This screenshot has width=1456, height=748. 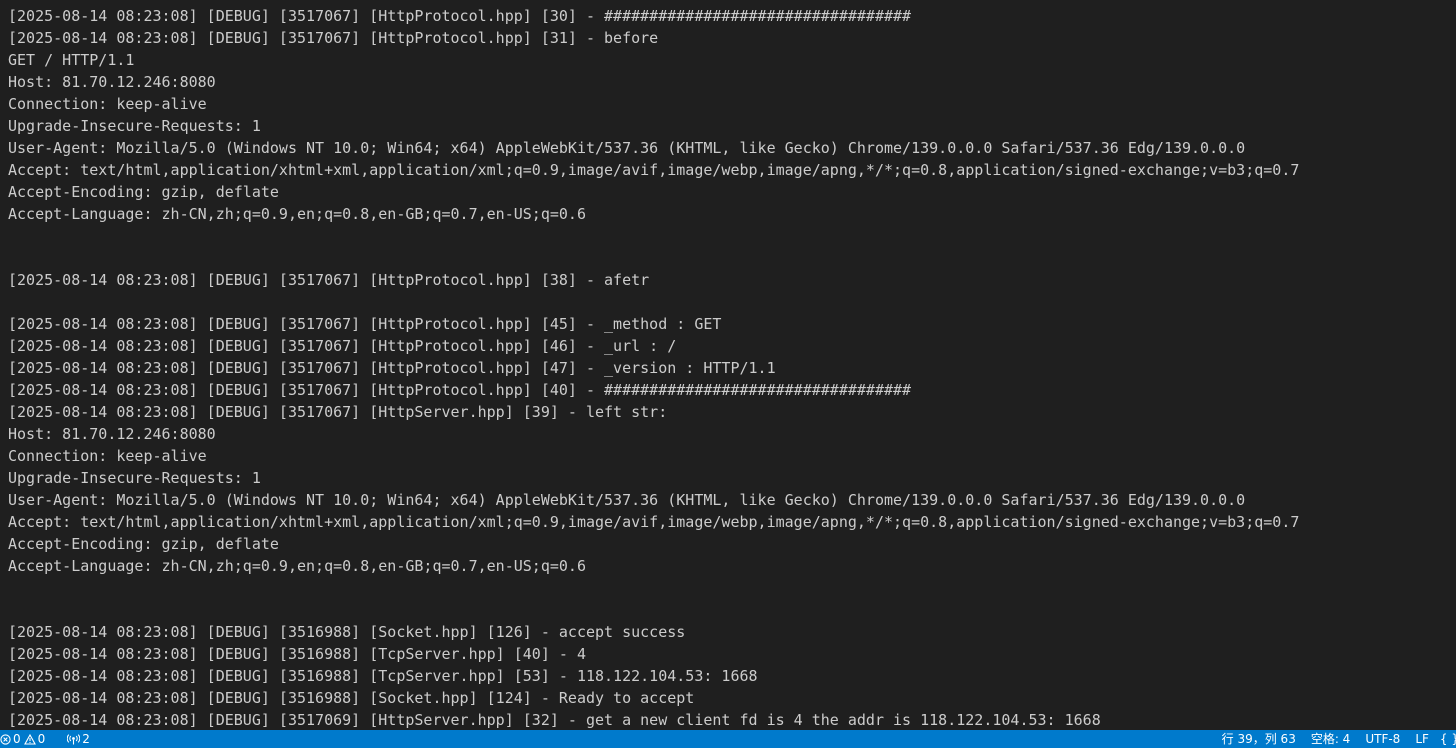 What do you see at coordinates (1422, 739) in the screenshot?
I see `eol-selector: LF` at bounding box center [1422, 739].